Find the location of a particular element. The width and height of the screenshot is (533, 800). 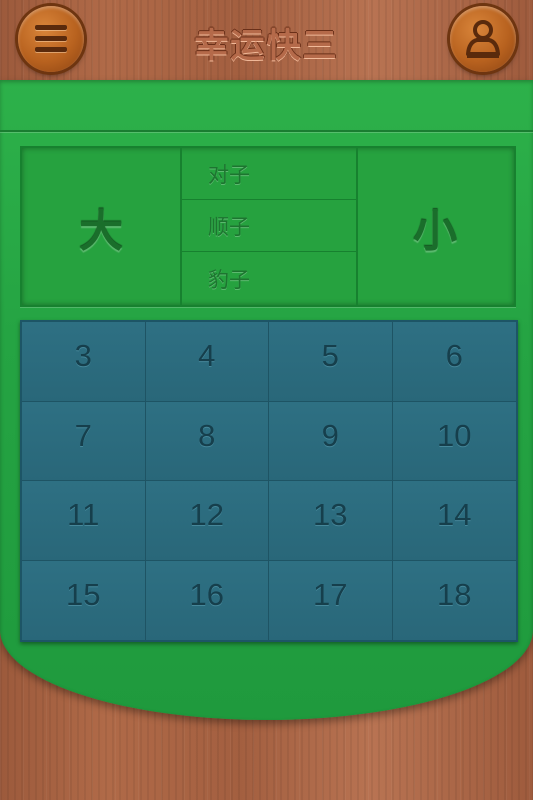

bet-special-group: 对子 顺子 豹子 is located at coordinates (269, 226).